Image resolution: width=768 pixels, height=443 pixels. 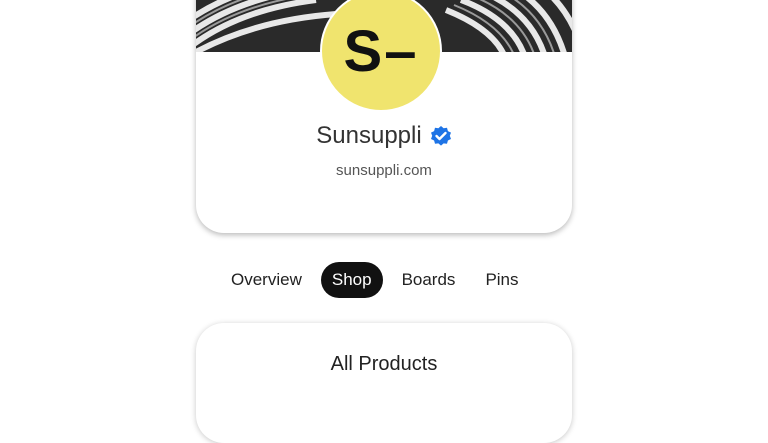 I want to click on profile-name: Sunsuppli, so click(x=369, y=135).